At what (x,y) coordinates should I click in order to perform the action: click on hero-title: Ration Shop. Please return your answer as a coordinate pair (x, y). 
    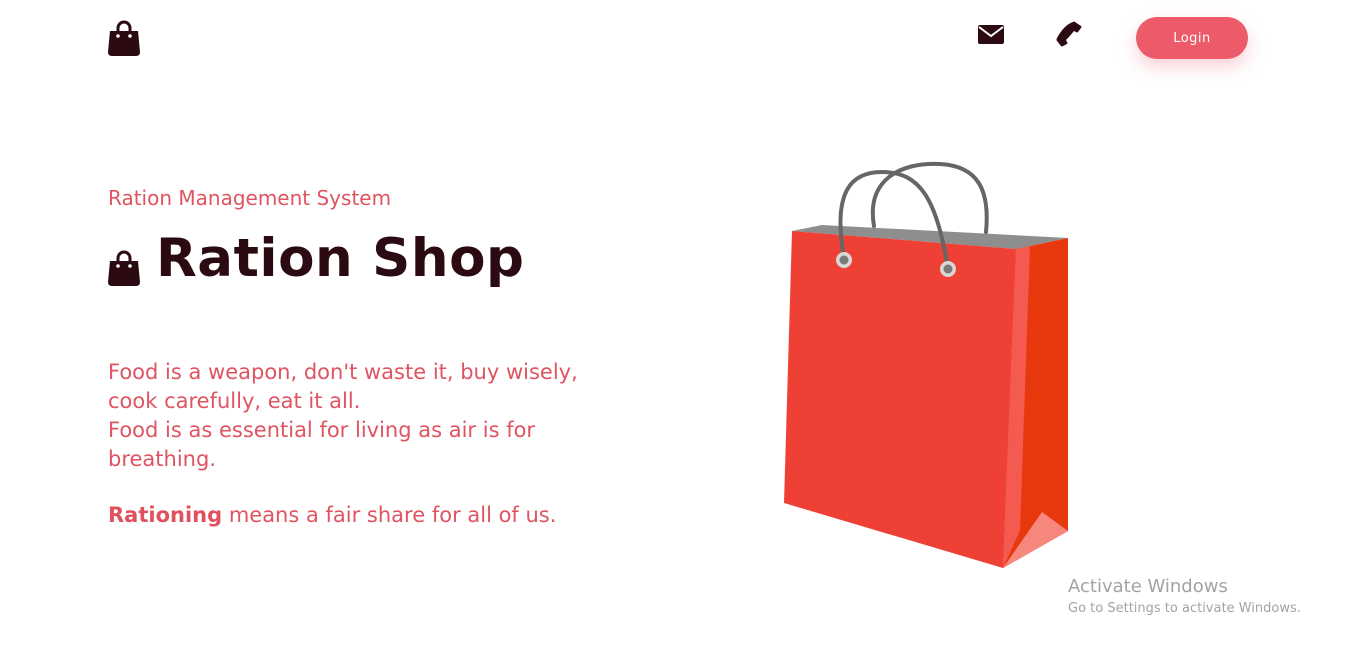
    Looking at the image, I should click on (316, 258).